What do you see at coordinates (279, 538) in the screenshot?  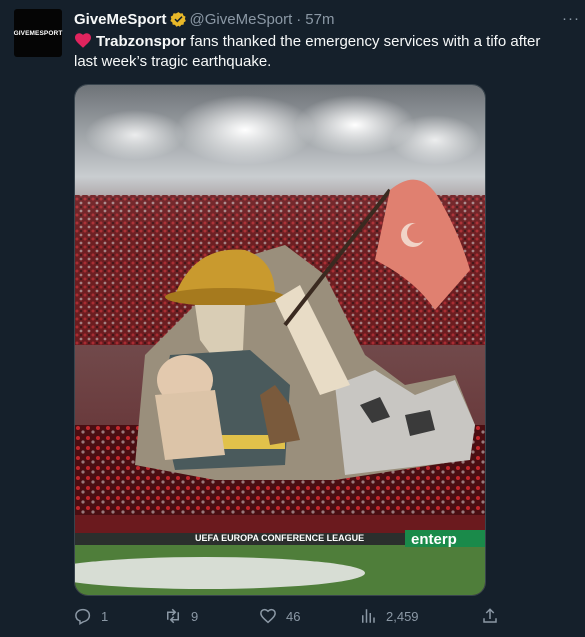 I see `uefa-banner-text: UEFA EUROPA CONFERENCE LEAGUE` at bounding box center [279, 538].